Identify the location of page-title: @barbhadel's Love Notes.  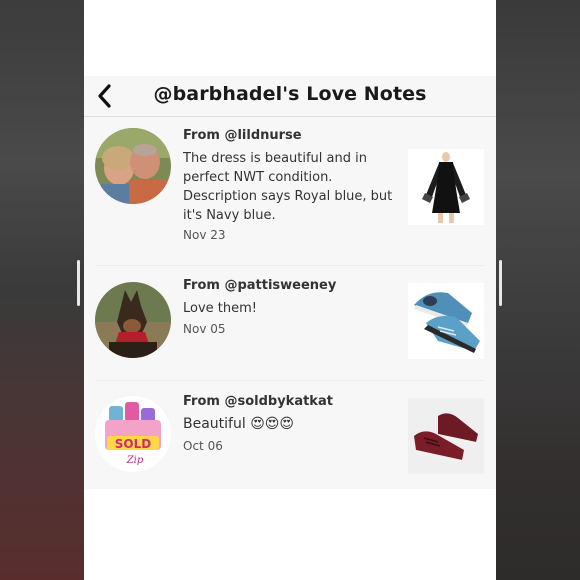
(290, 94).